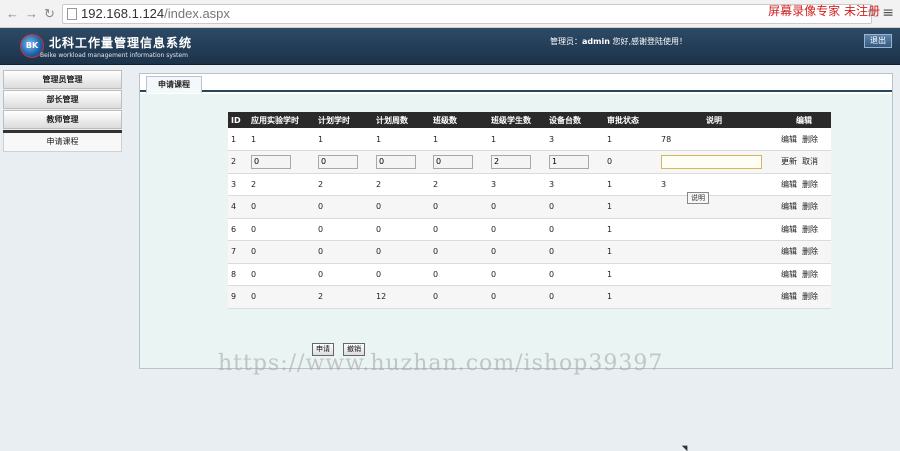  I want to click on cell-note: 78, so click(714, 139).